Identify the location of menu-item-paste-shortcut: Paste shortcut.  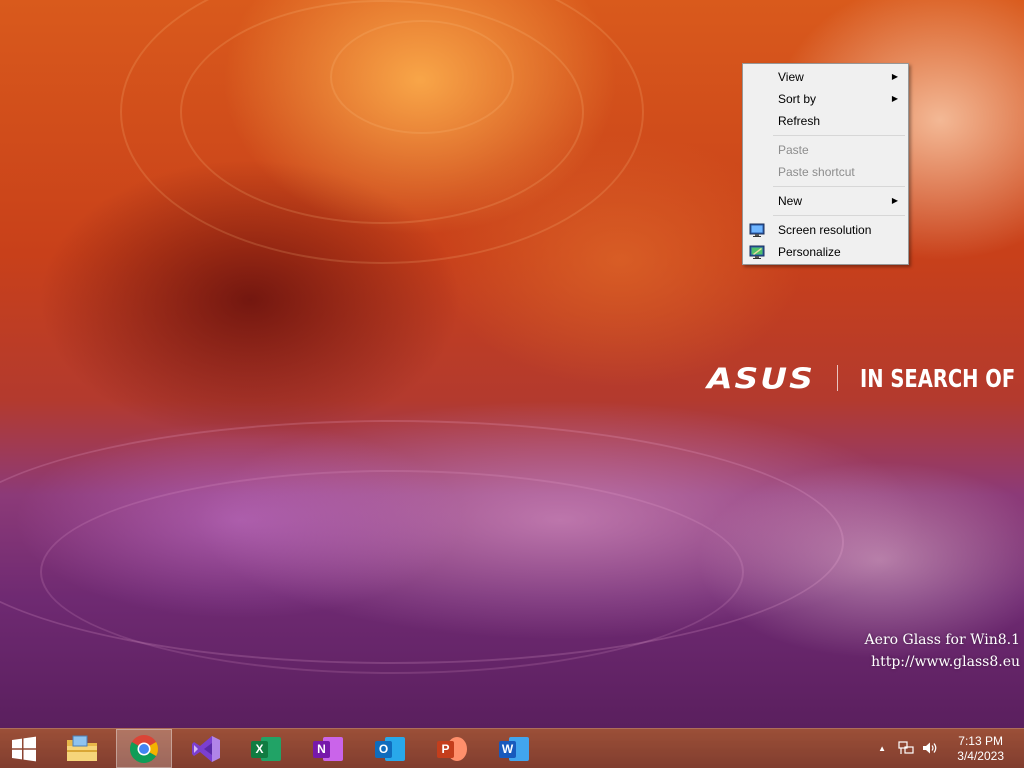
(825, 172).